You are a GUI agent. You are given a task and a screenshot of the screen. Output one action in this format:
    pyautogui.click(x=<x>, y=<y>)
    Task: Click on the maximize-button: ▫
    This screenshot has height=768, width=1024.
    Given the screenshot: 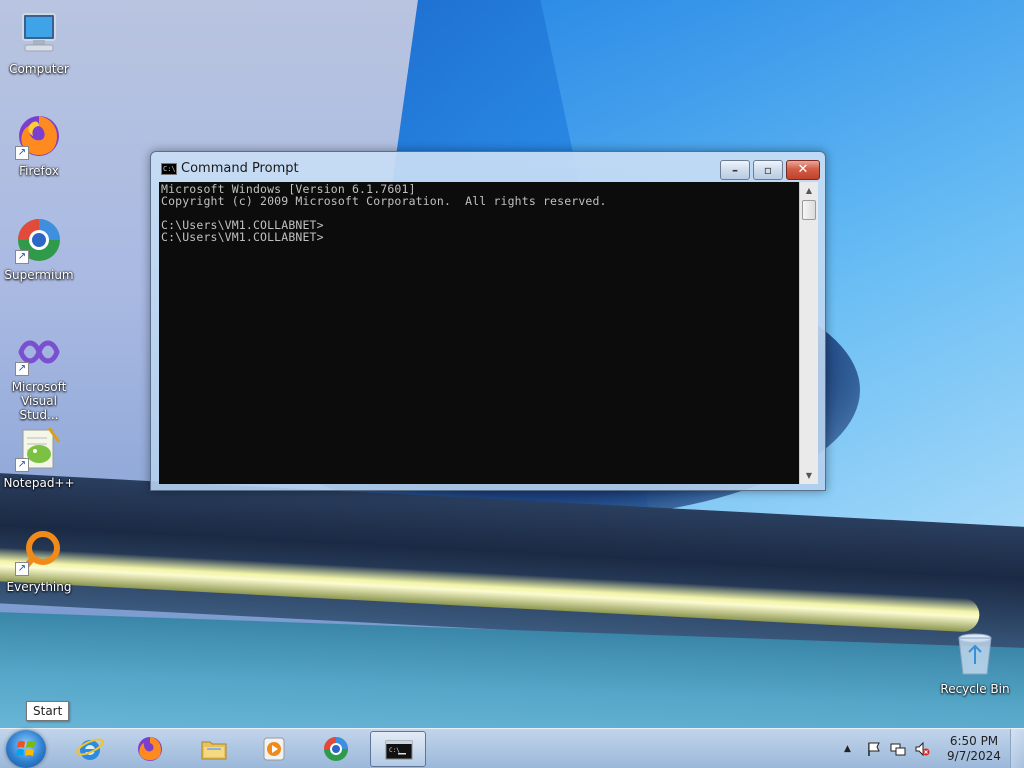 What is the action you would take?
    pyautogui.click(x=768, y=170)
    